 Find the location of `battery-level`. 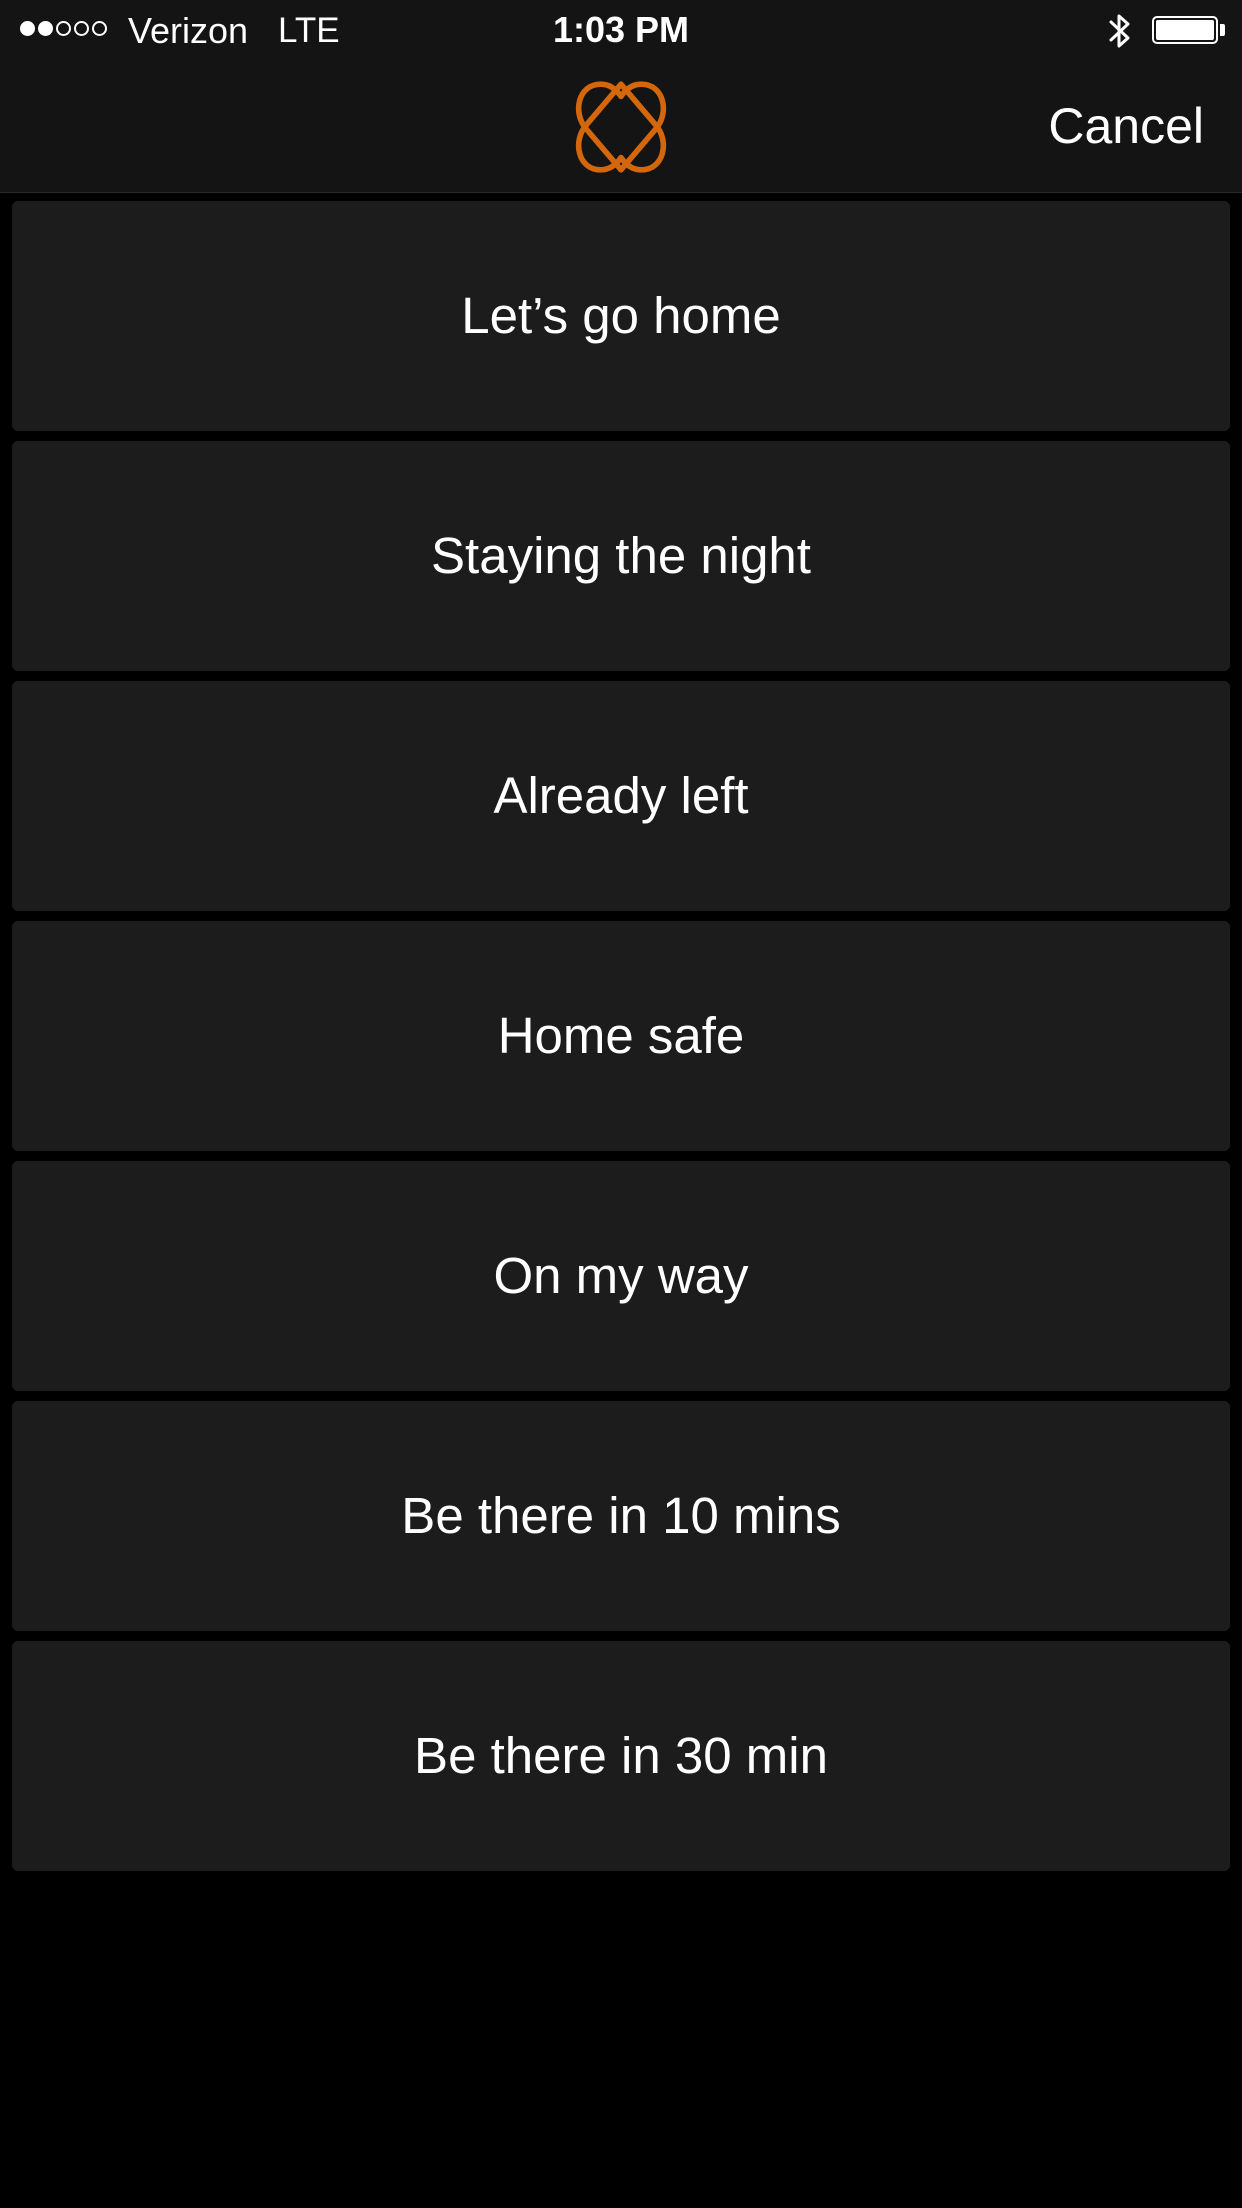

battery-level is located at coordinates (1185, 30).